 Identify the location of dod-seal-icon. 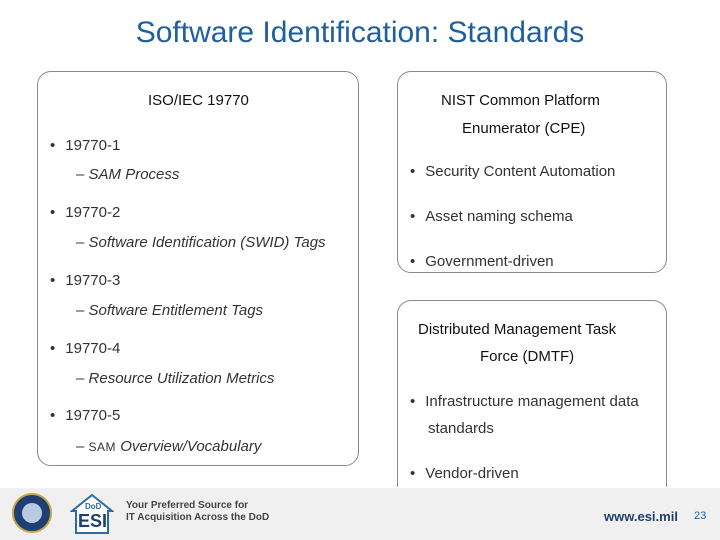
(32, 513).